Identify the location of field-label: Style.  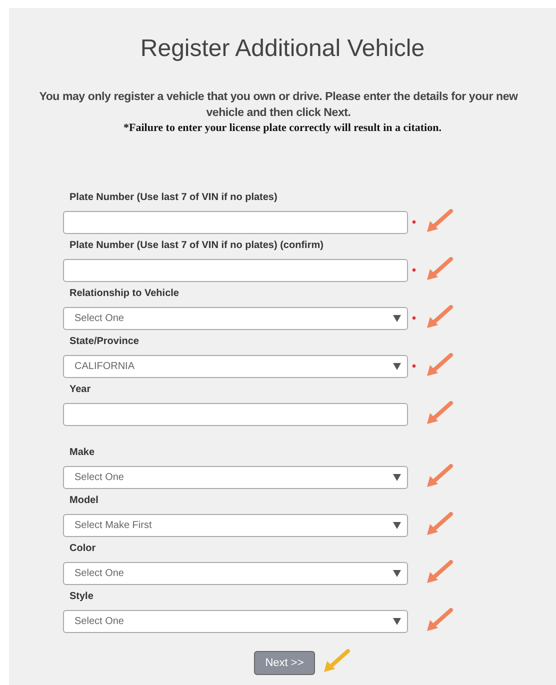
(82, 596).